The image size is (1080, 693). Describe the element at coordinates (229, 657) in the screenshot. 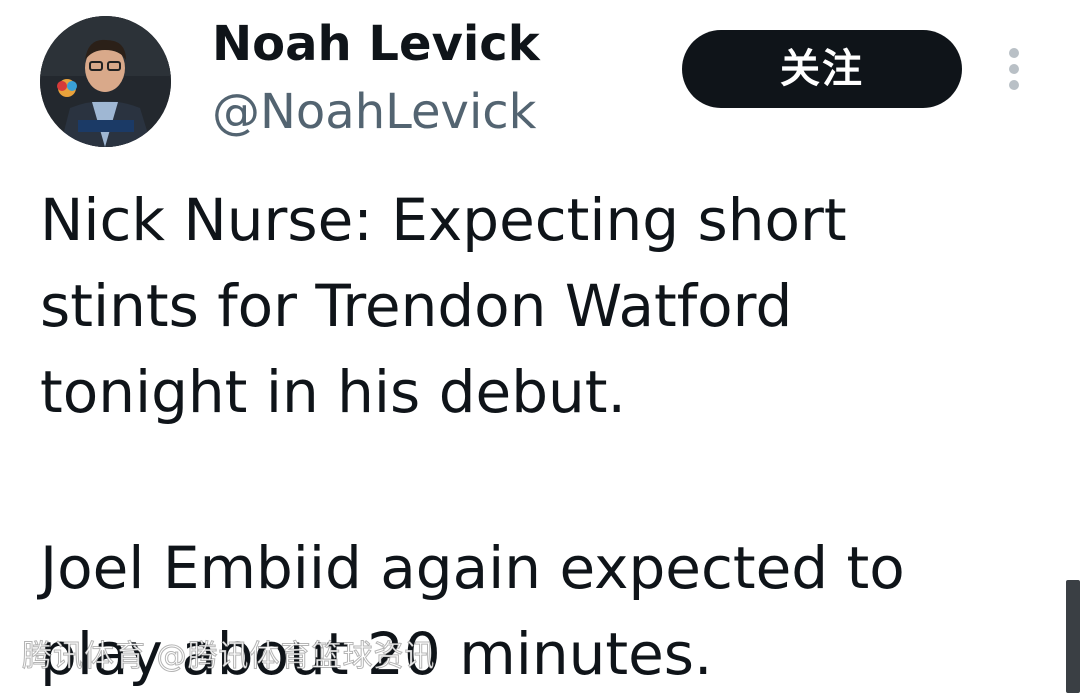

I see `watermark: 腾讯体育 @腾讯体育篮球资讯` at that location.